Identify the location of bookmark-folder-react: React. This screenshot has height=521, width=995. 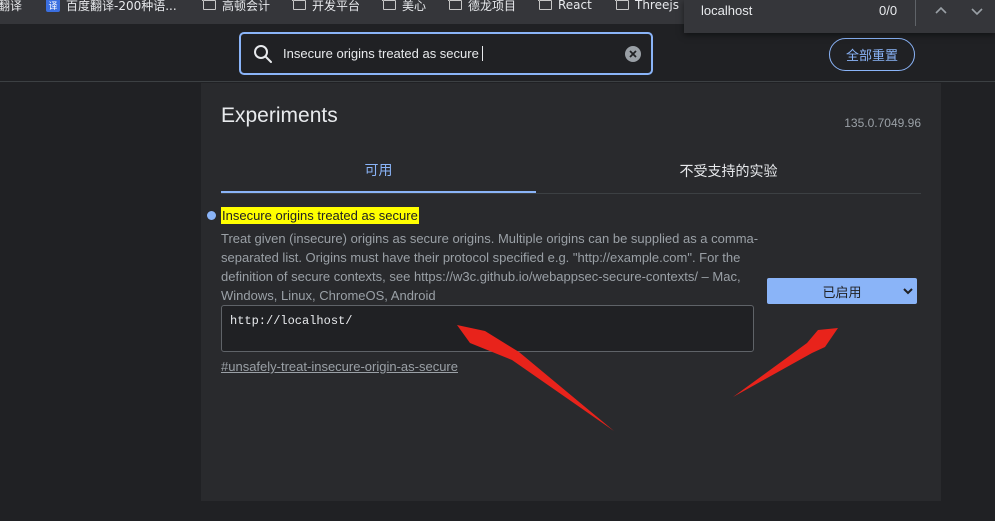
(565, 7).